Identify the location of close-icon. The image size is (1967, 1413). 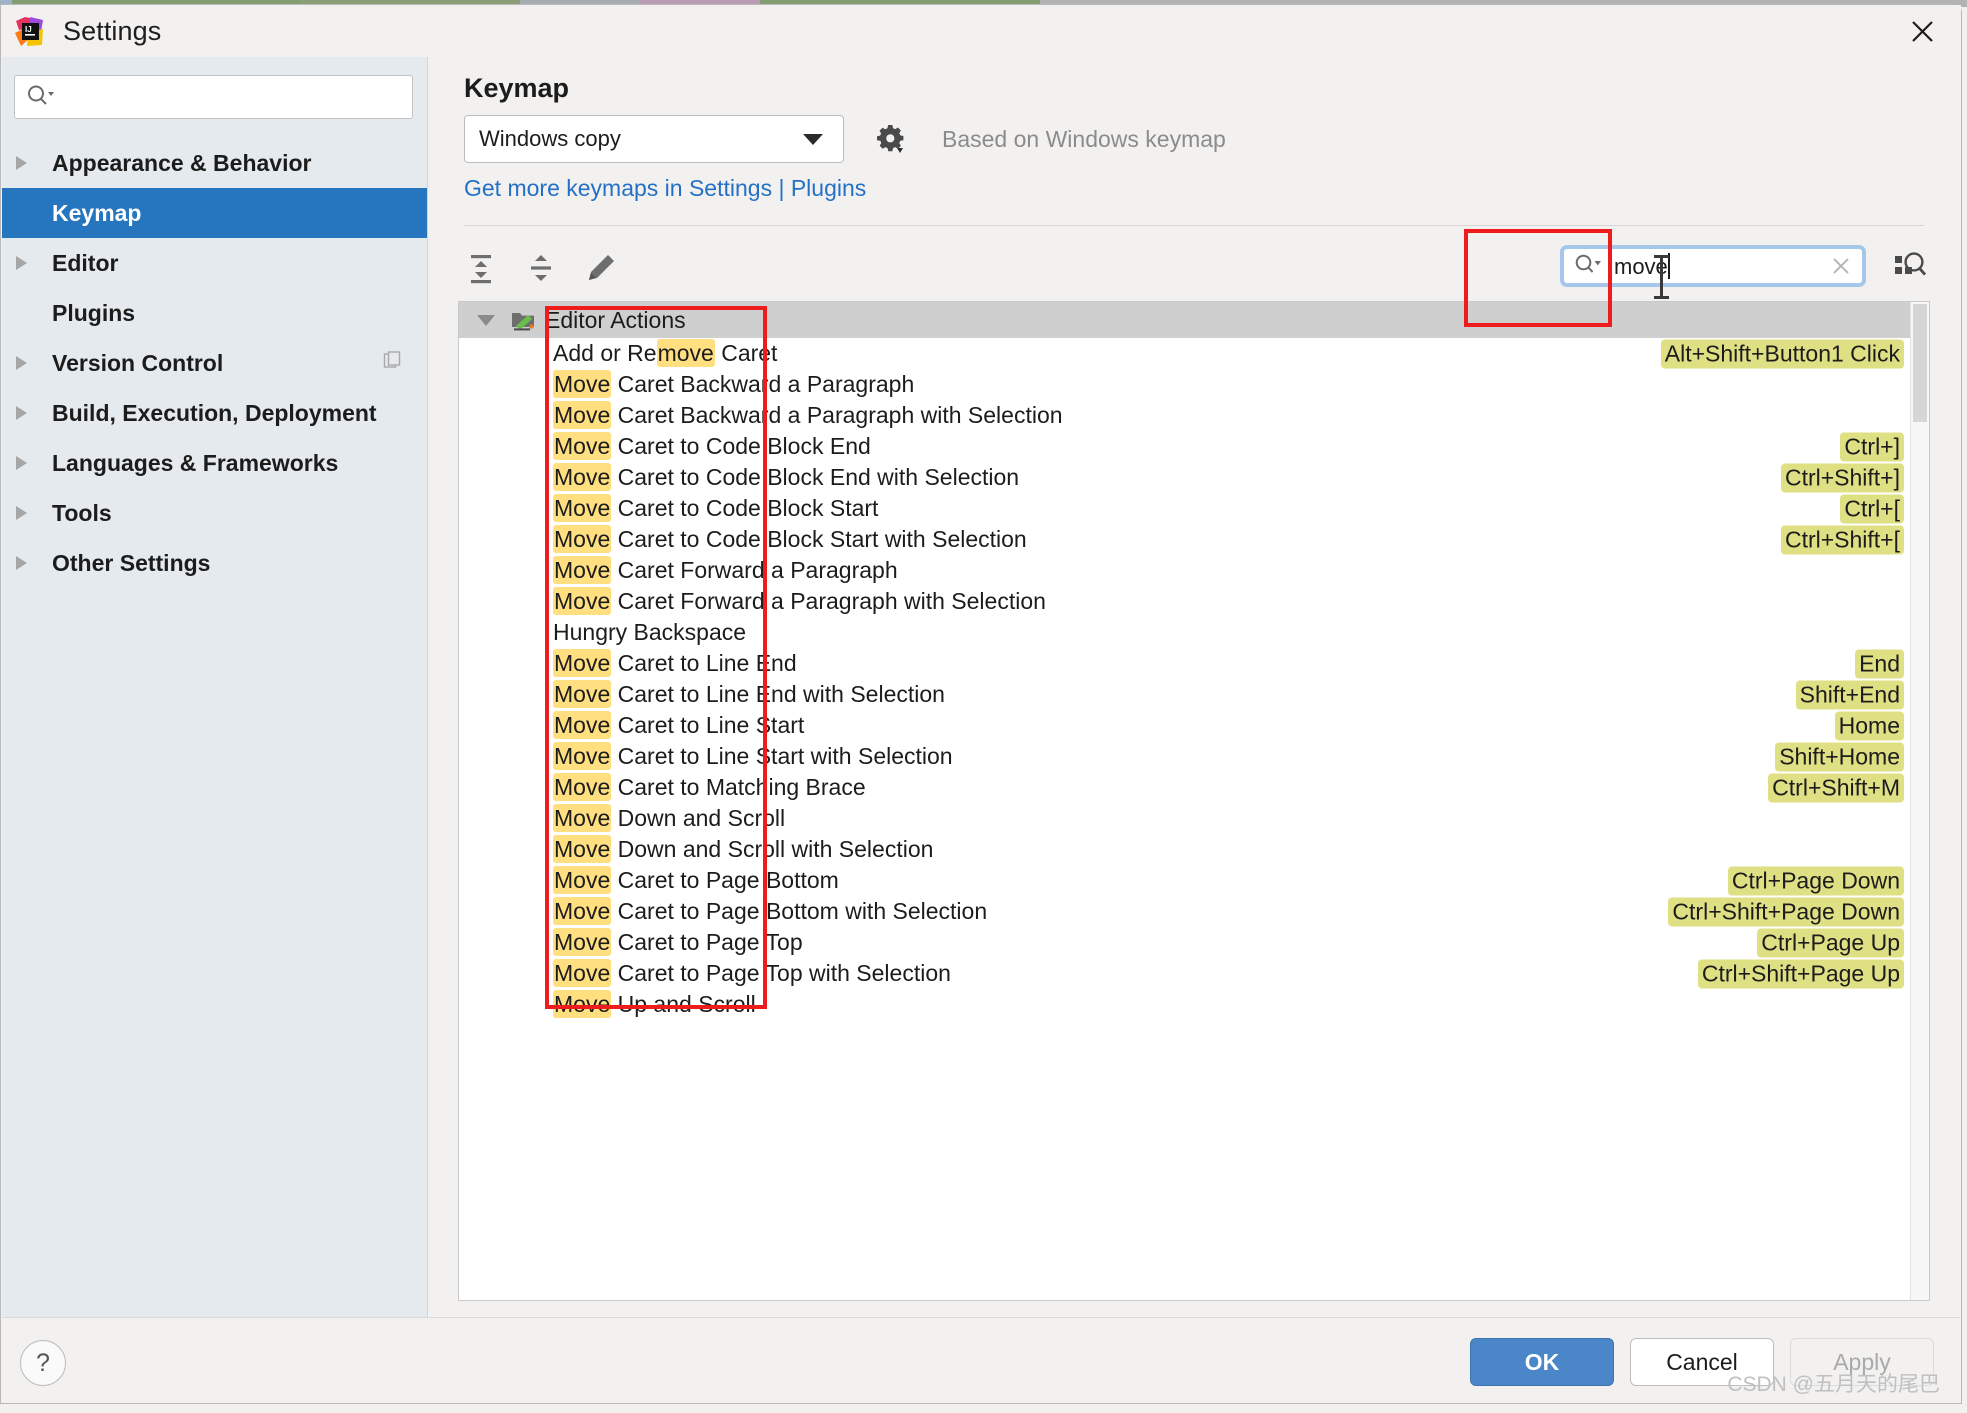
(1922, 31).